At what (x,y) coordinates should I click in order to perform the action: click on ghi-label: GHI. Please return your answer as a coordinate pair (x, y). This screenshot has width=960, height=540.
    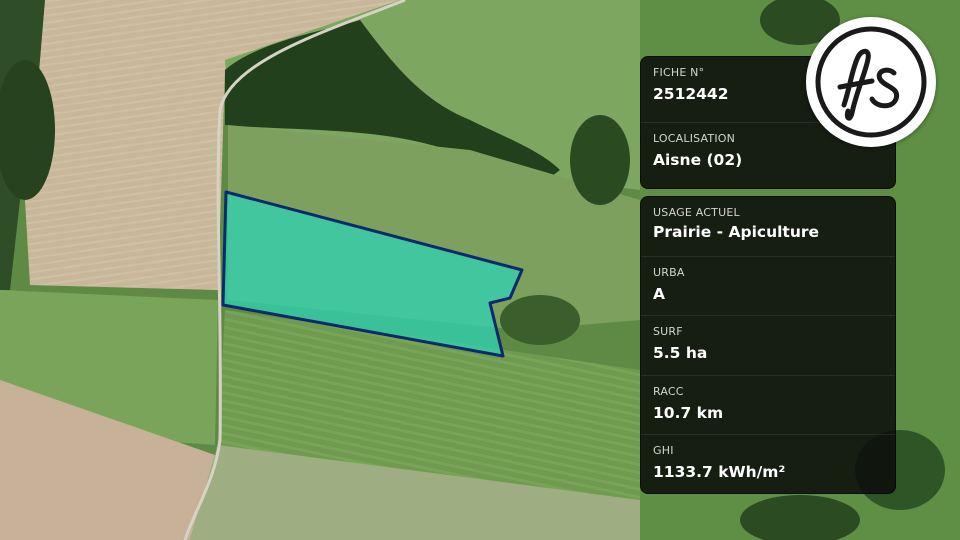
    Looking at the image, I should click on (663, 450).